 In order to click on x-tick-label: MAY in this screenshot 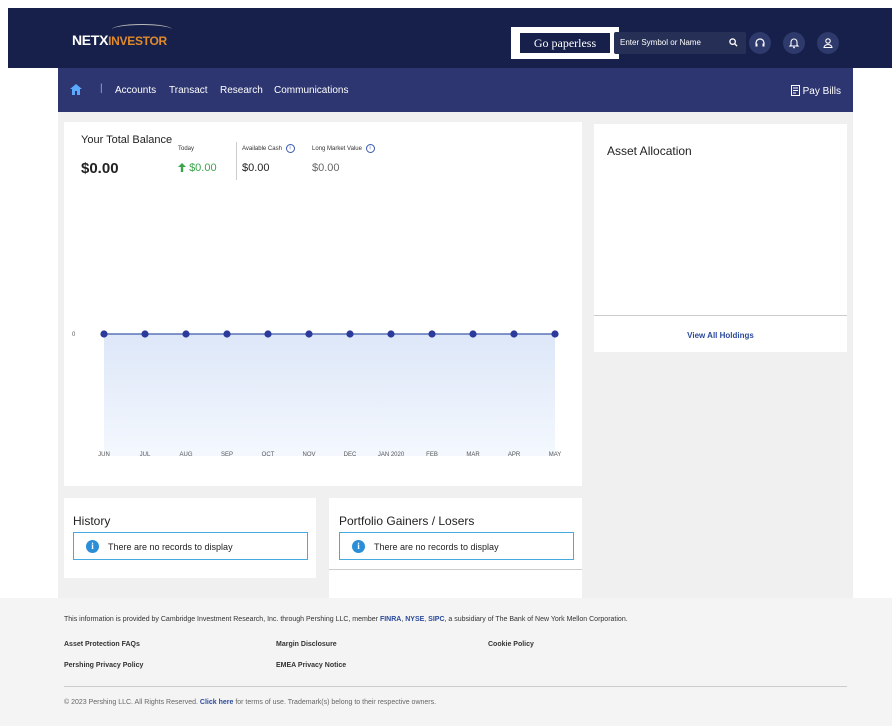, I will do `click(555, 455)`.